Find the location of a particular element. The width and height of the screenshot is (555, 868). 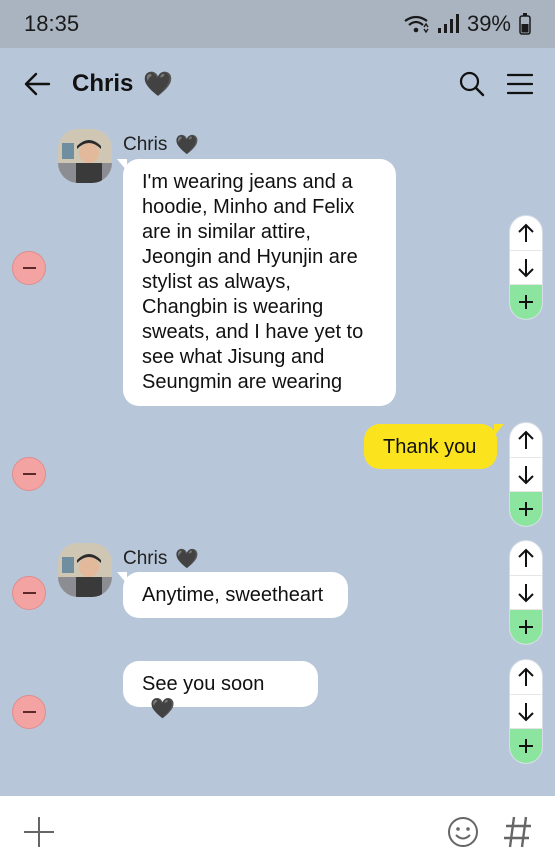

message-bubble: See you soon 🖤 is located at coordinates (220, 690).